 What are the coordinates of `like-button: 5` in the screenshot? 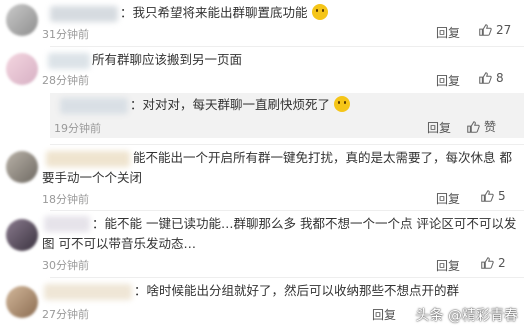 It's located at (493, 196).